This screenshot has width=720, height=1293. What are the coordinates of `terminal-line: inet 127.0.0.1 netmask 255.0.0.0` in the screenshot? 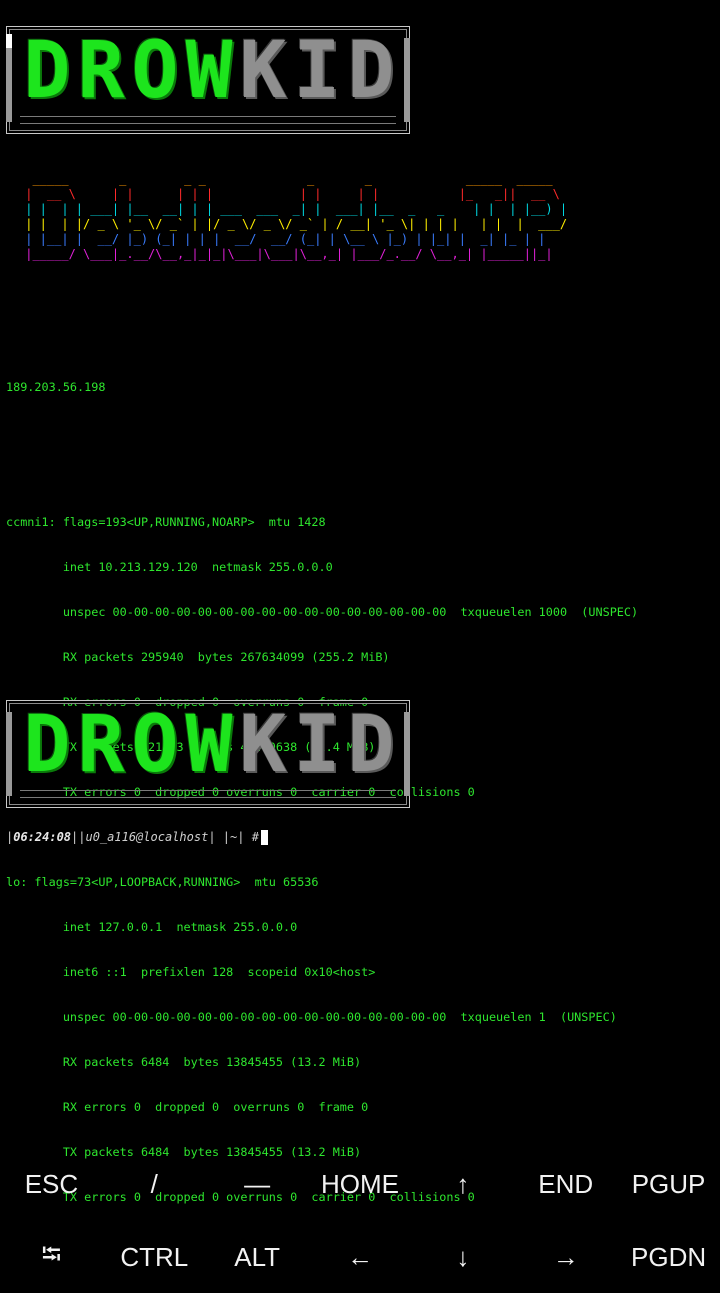 It's located at (152, 927).